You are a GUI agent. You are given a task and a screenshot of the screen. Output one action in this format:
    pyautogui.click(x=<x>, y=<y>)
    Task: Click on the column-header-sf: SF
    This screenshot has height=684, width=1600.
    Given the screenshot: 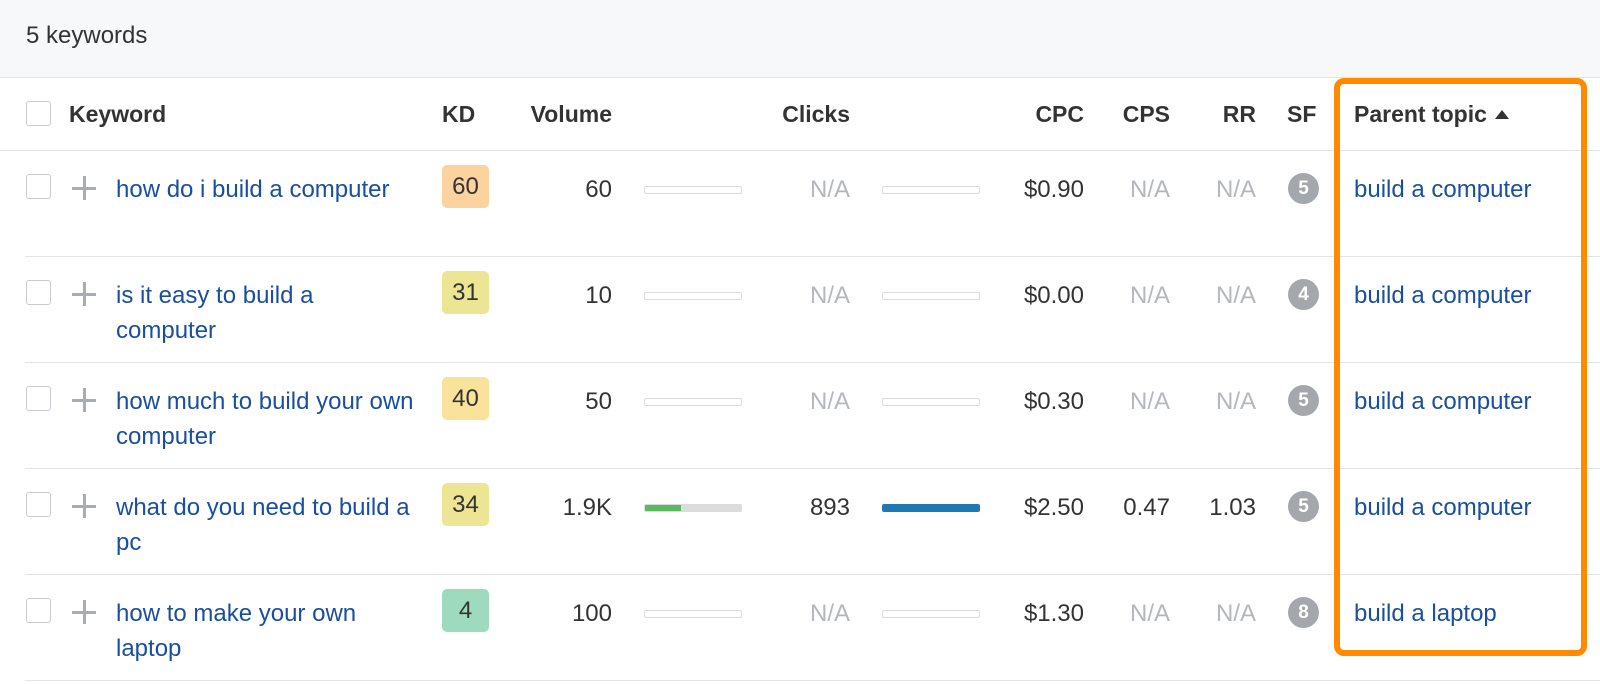 What is the action you would take?
    pyautogui.click(x=1301, y=114)
    